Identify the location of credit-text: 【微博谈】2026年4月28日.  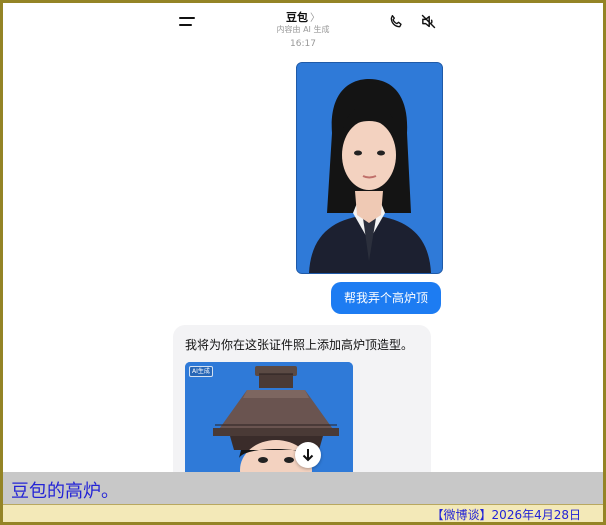
(506, 515).